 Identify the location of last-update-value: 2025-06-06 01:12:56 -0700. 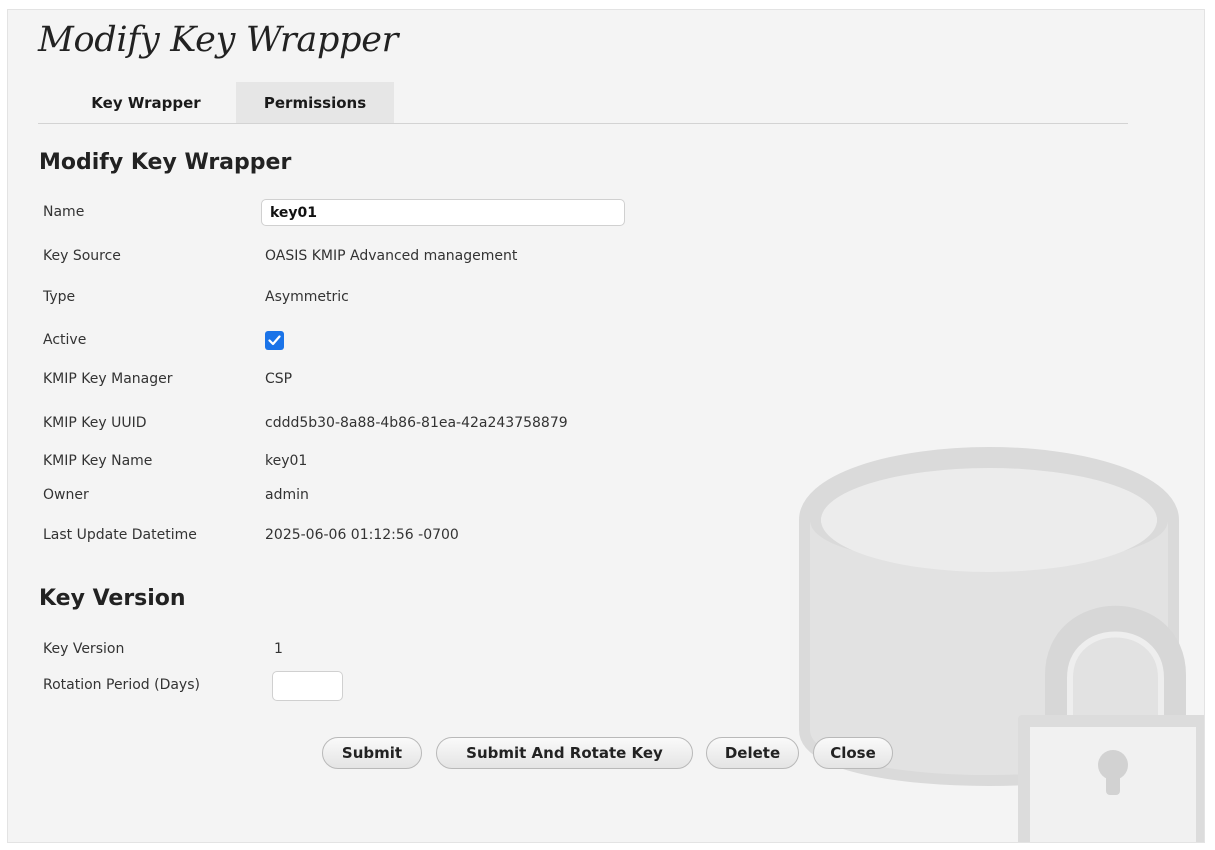
(362, 535).